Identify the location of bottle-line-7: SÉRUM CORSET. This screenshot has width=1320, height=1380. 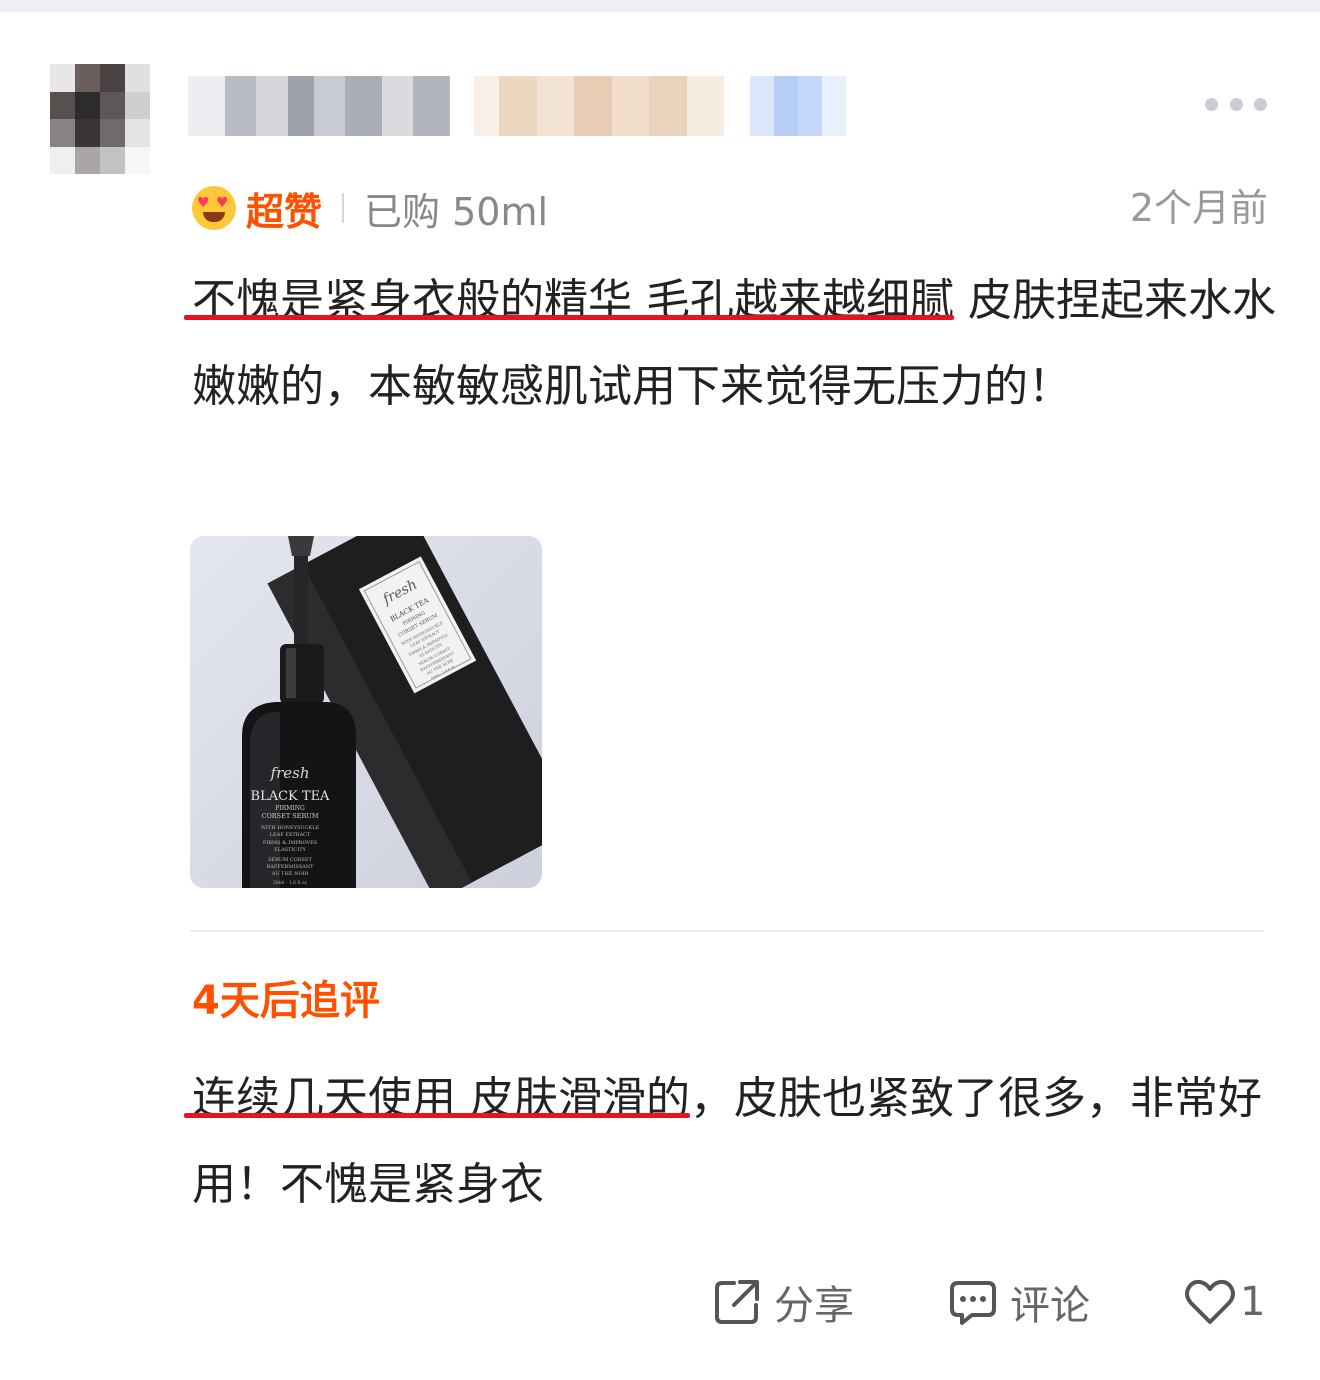
(290, 859).